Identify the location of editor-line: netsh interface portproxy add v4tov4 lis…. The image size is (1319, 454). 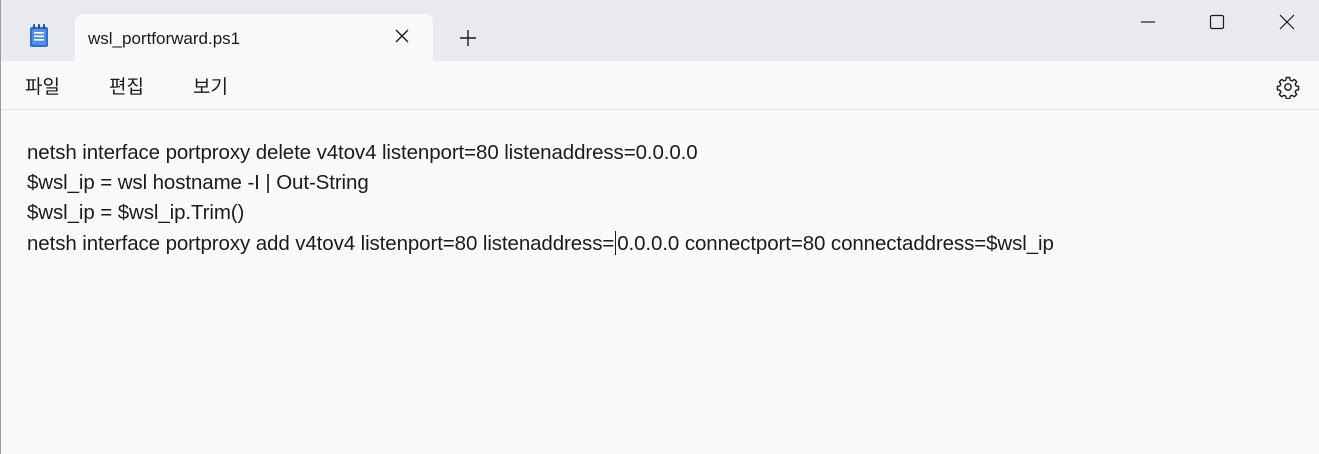
(540, 246).